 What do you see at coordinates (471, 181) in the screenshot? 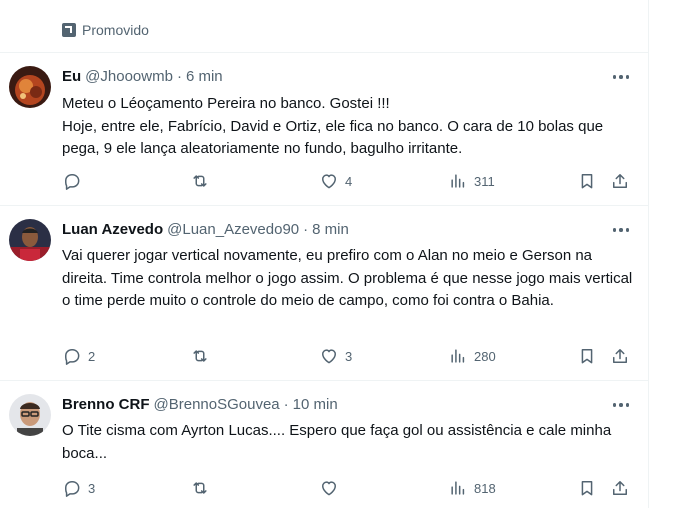
I see `views-button: 311` at bounding box center [471, 181].